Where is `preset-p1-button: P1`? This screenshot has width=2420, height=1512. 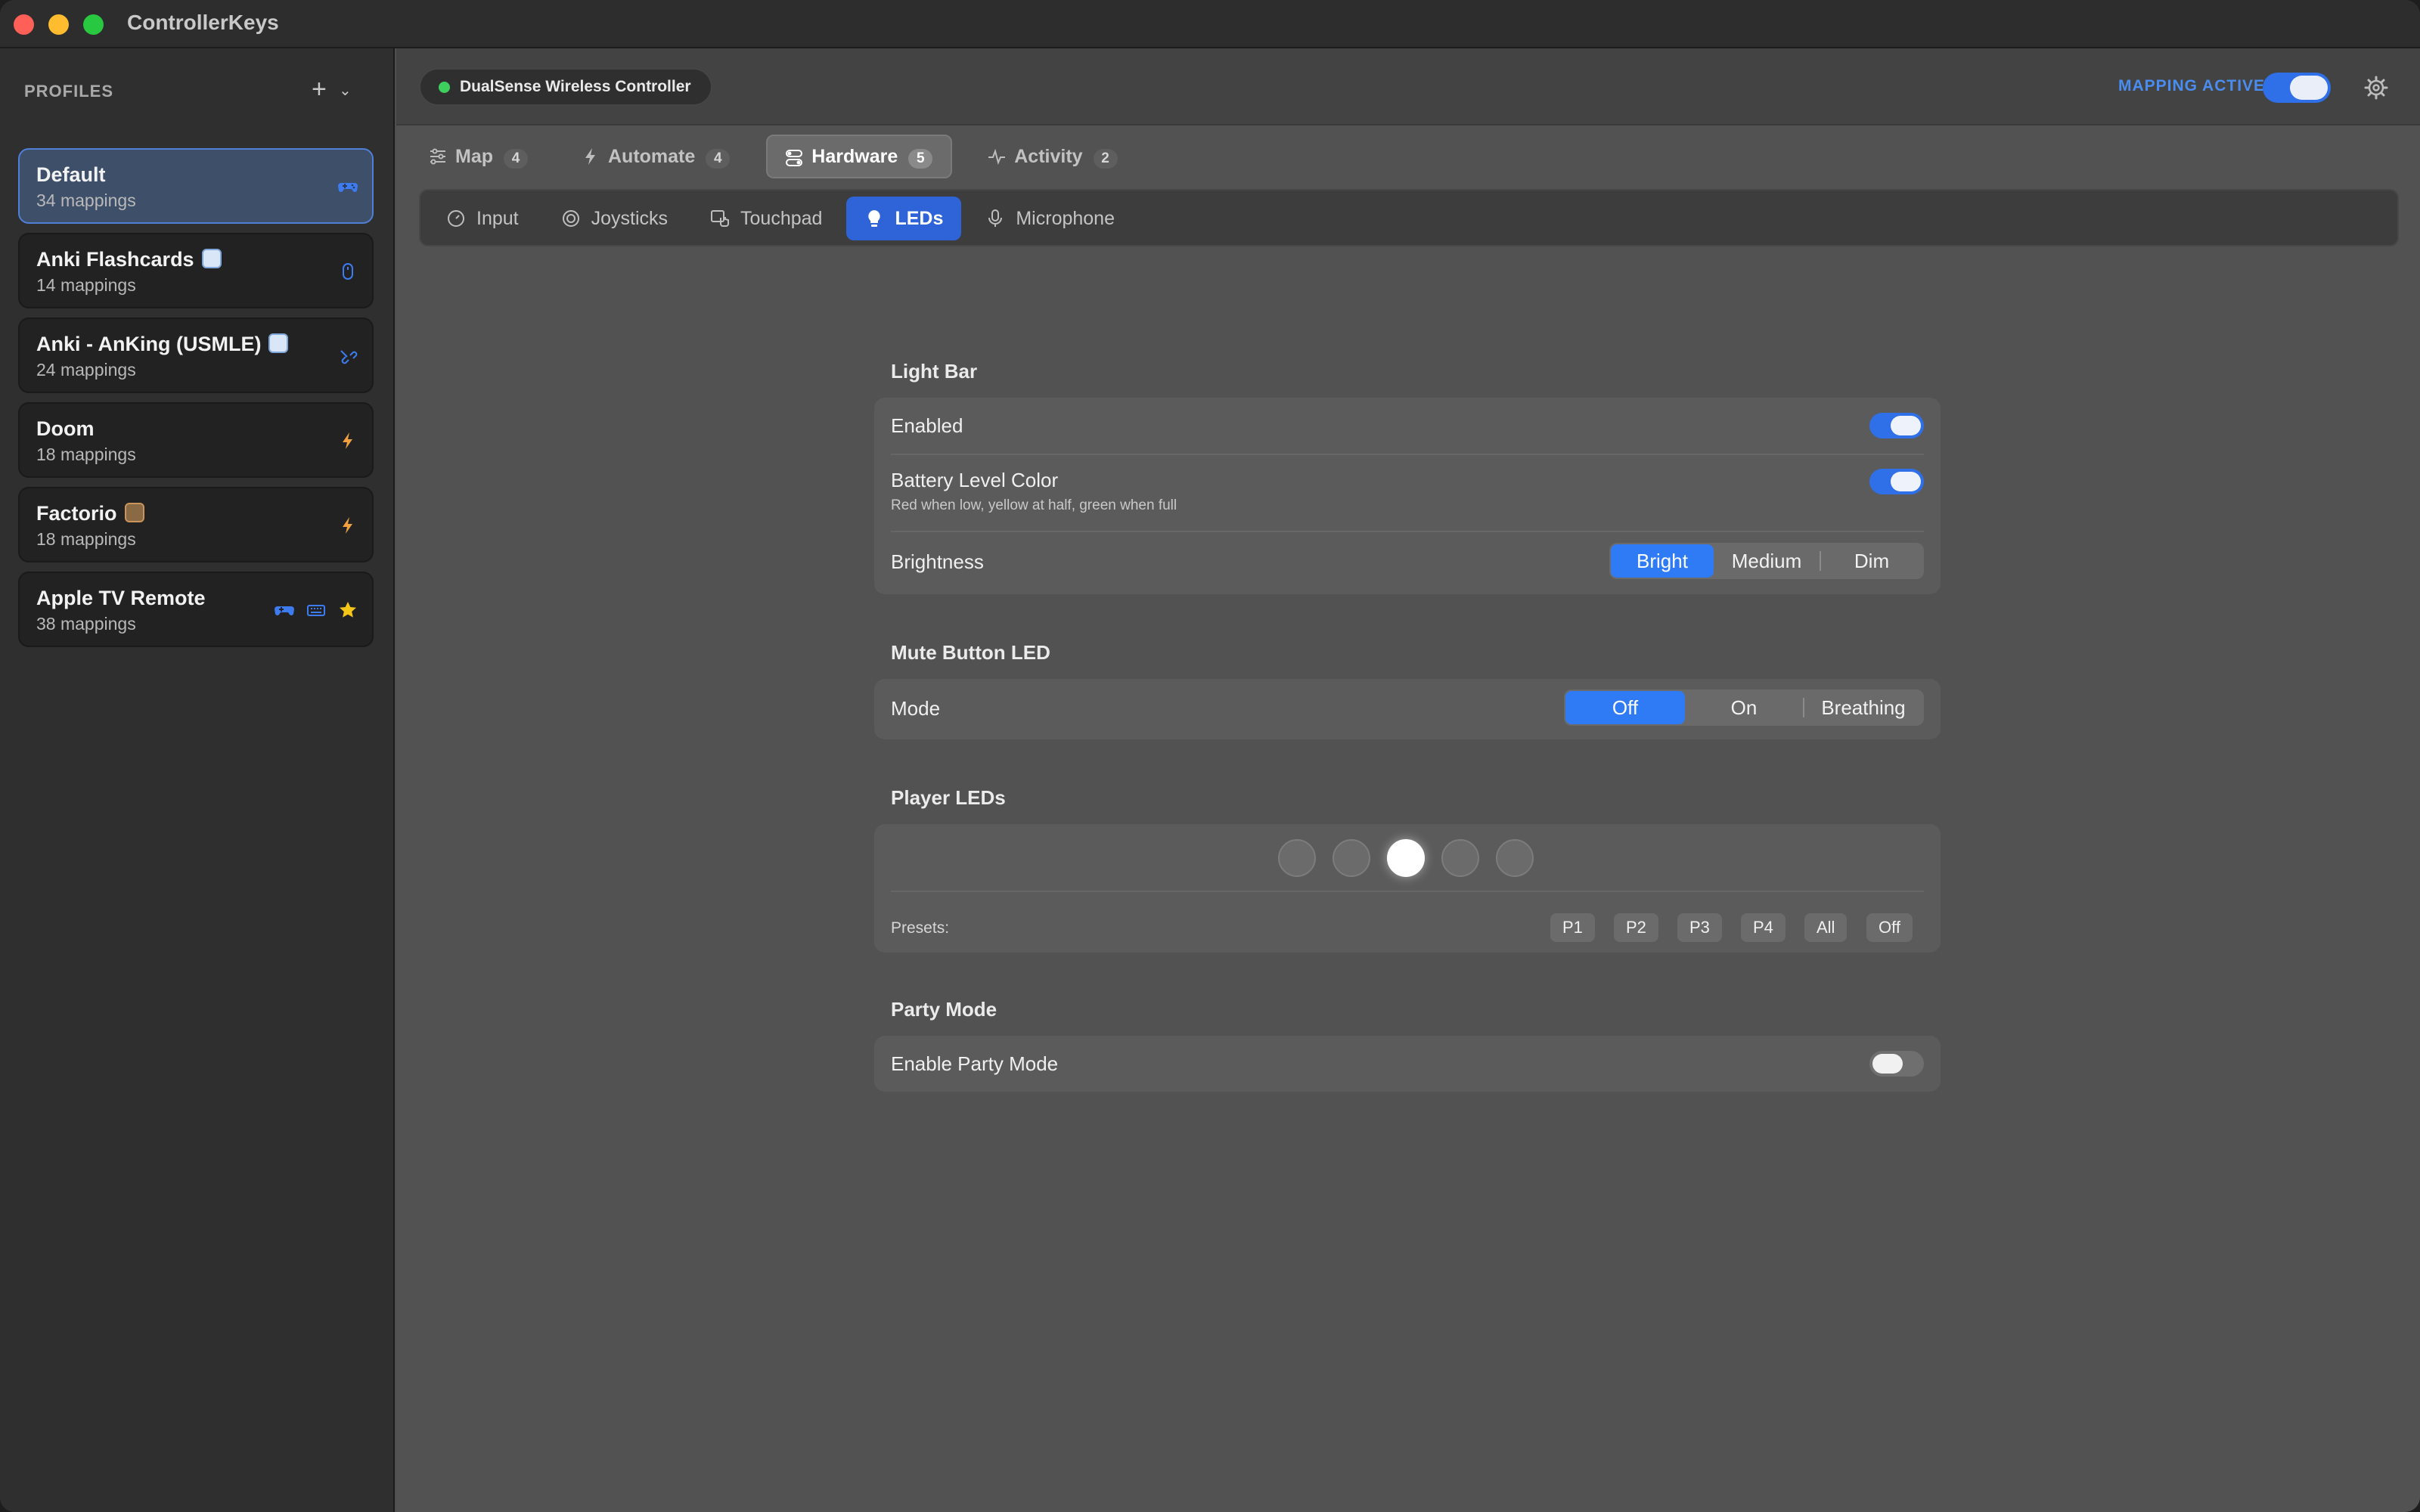 preset-p1-button: P1 is located at coordinates (1572, 928).